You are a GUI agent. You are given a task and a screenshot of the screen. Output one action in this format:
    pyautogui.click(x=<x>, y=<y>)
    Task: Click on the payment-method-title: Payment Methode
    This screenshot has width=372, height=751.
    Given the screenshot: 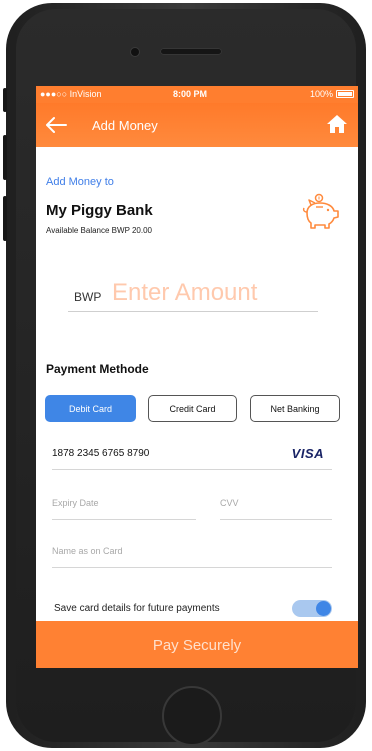 What is the action you would take?
    pyautogui.click(x=97, y=369)
    